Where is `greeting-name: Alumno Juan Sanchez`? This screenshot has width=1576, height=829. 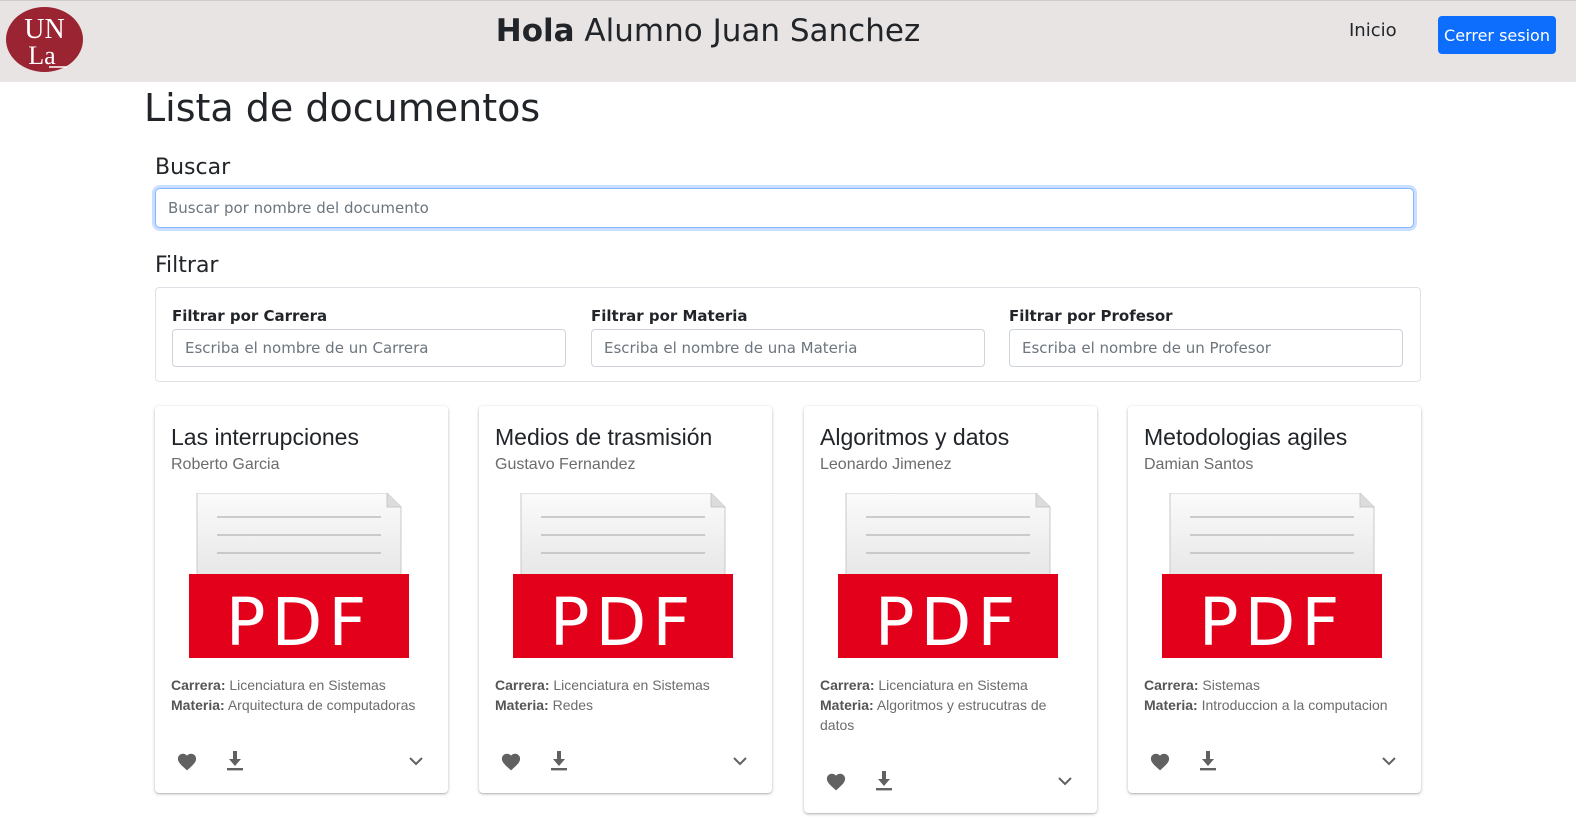
greeting-name: Alumno Juan Sanchez is located at coordinates (747, 31).